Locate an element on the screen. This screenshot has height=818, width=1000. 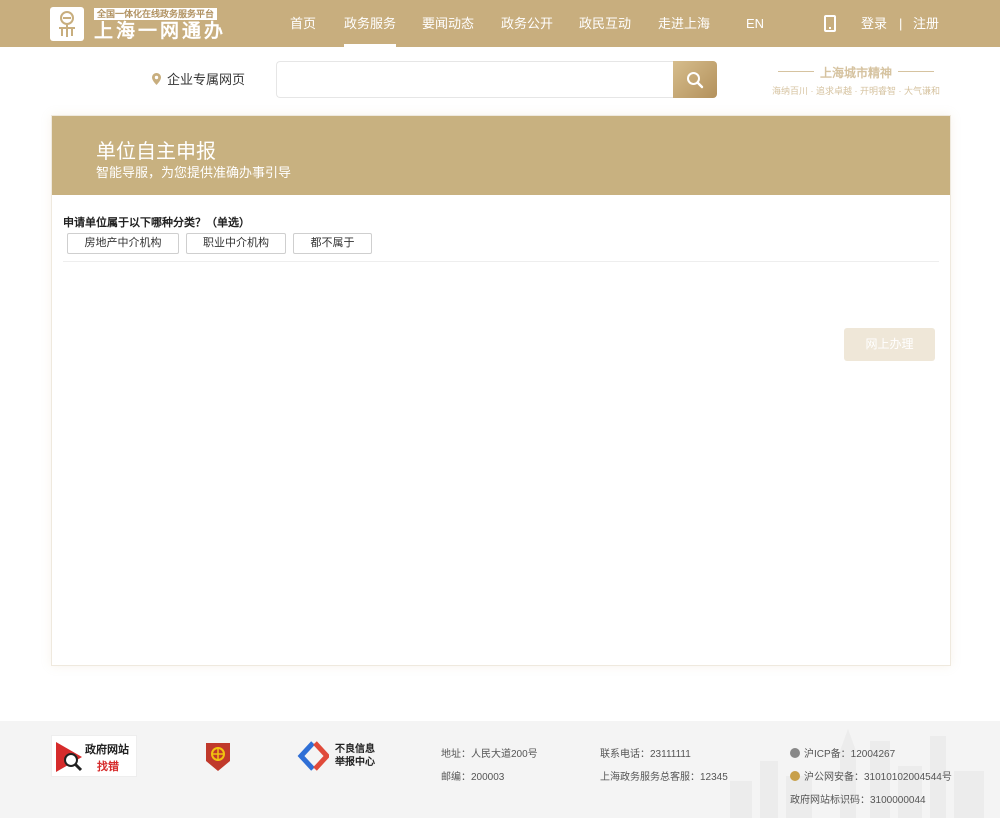
slogan-title: 上海城市精神 is located at coordinates (855, 73).